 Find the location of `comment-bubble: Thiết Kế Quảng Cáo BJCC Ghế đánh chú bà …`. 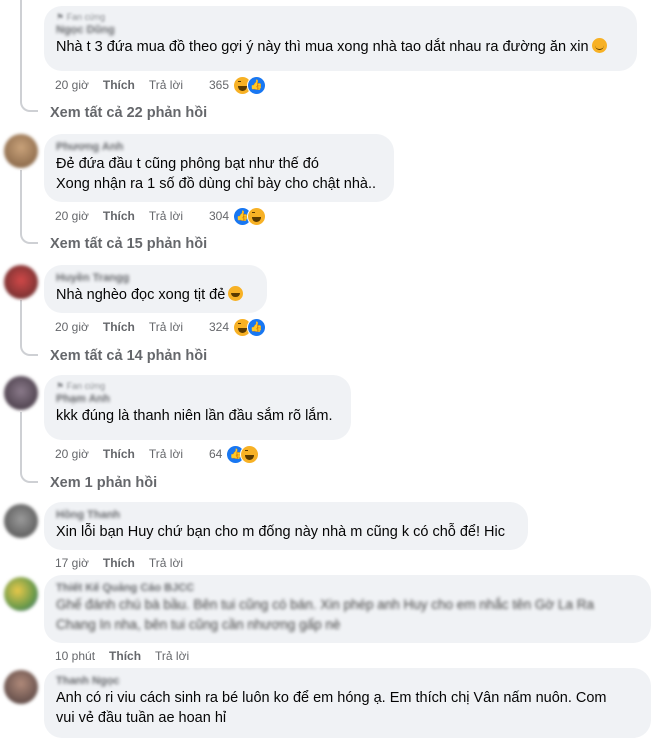

comment-bubble: Thiết Kế Quảng Cáo BJCC Ghế đánh chú bà … is located at coordinates (347, 609).